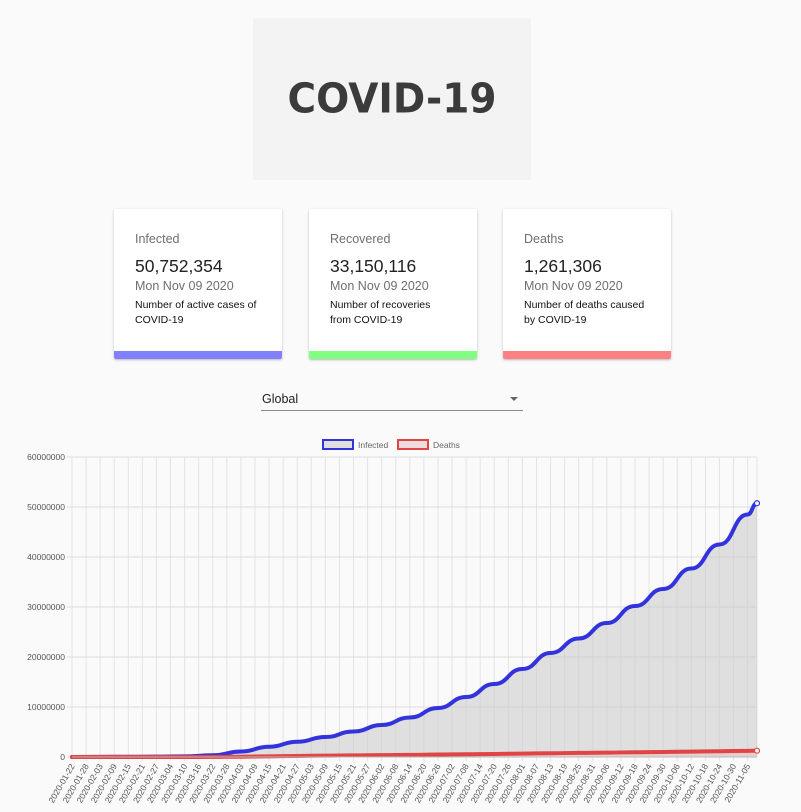 Image resolution: width=801 pixels, height=812 pixels. Describe the element at coordinates (46, 557) in the screenshot. I see `y-tick-label: 40000000` at that location.